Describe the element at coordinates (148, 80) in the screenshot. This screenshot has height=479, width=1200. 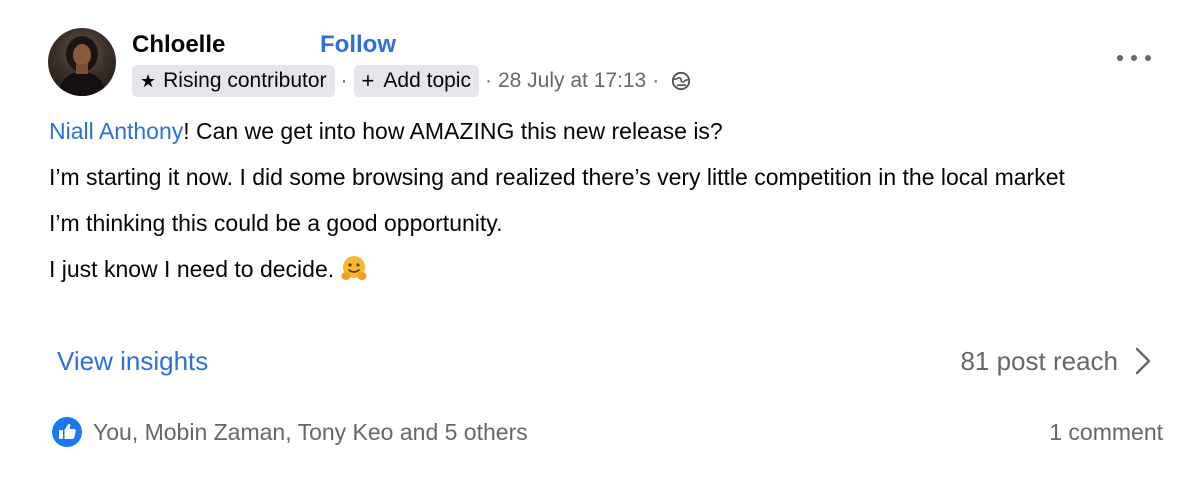
I see `star-icon: ★` at that location.